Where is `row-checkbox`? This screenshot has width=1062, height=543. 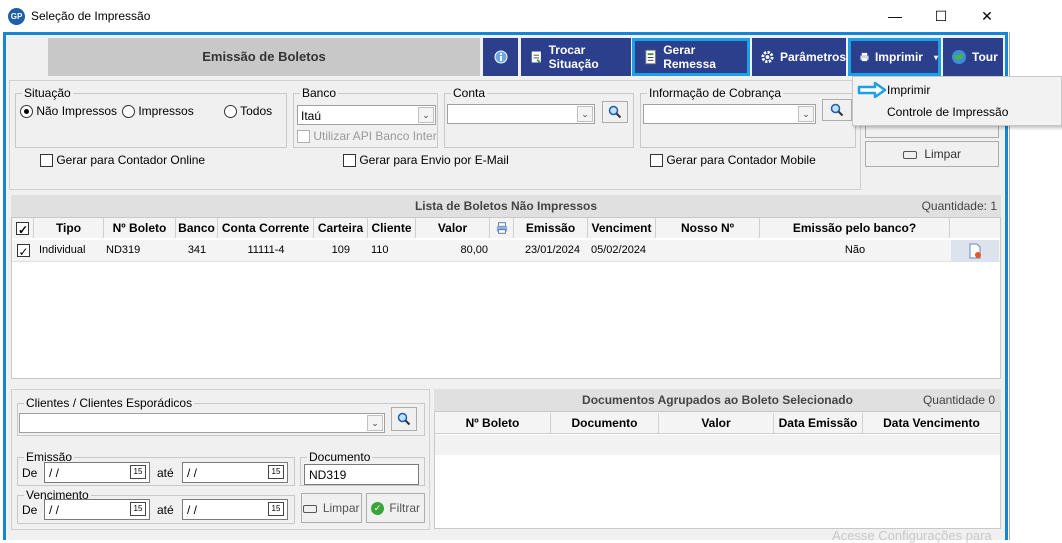
row-checkbox is located at coordinates (23, 251).